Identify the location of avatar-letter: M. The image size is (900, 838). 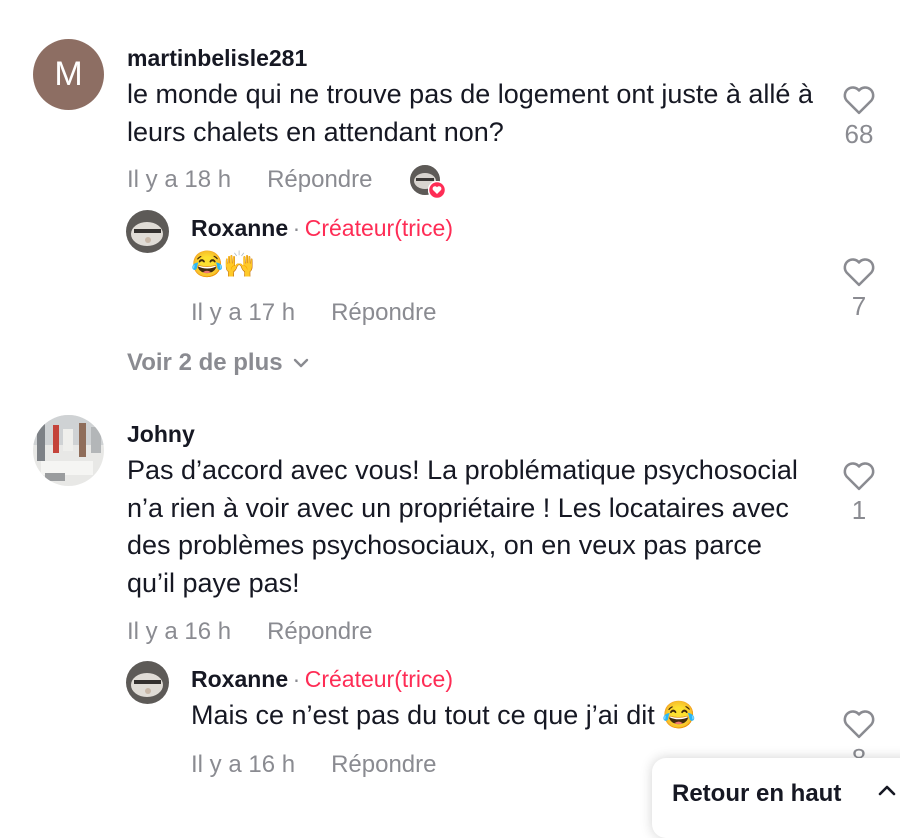
(68, 74).